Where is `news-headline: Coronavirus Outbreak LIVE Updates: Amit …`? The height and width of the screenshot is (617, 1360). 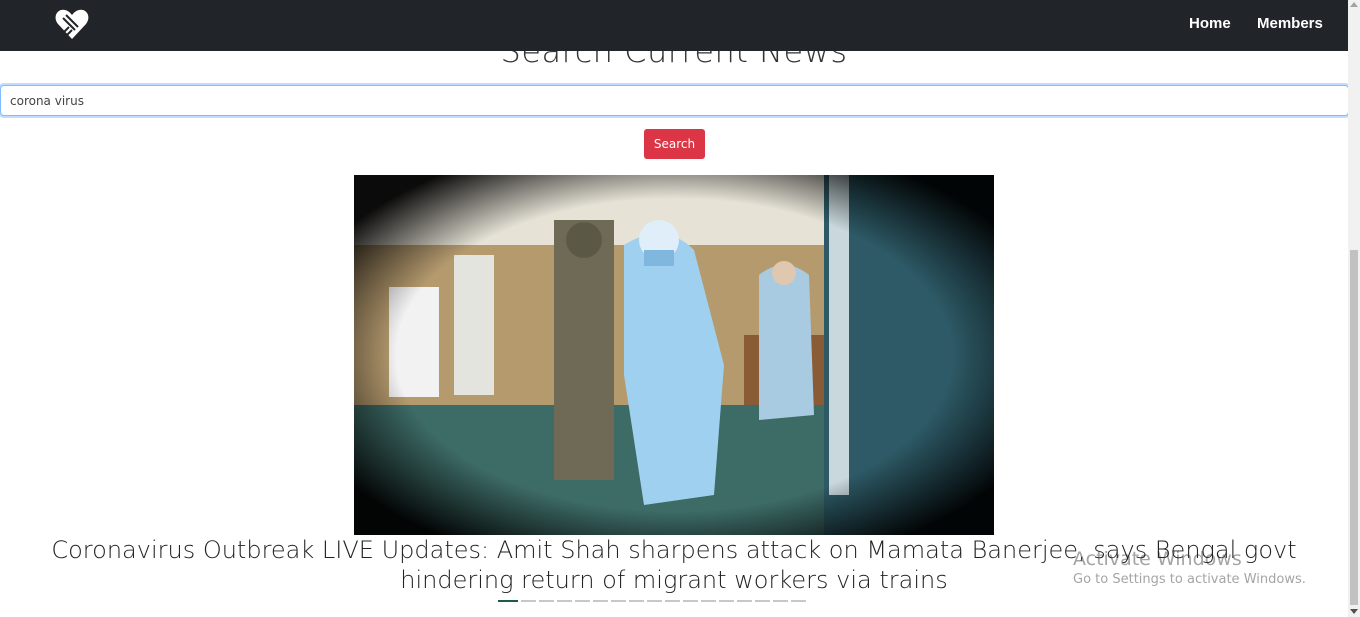 news-headline: Coronavirus Outbreak LIVE Updates: Amit … is located at coordinates (674, 565).